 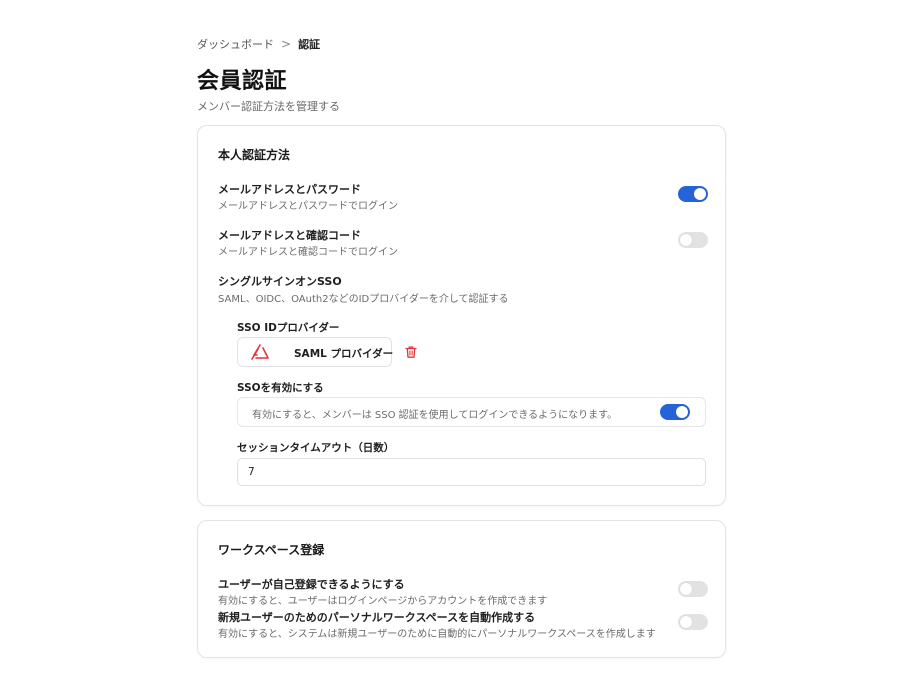 I want to click on sso-enable-hint: 有効にすると、メンバーは SSO 認証を使用してログインできるようになります。, so click(x=435, y=415).